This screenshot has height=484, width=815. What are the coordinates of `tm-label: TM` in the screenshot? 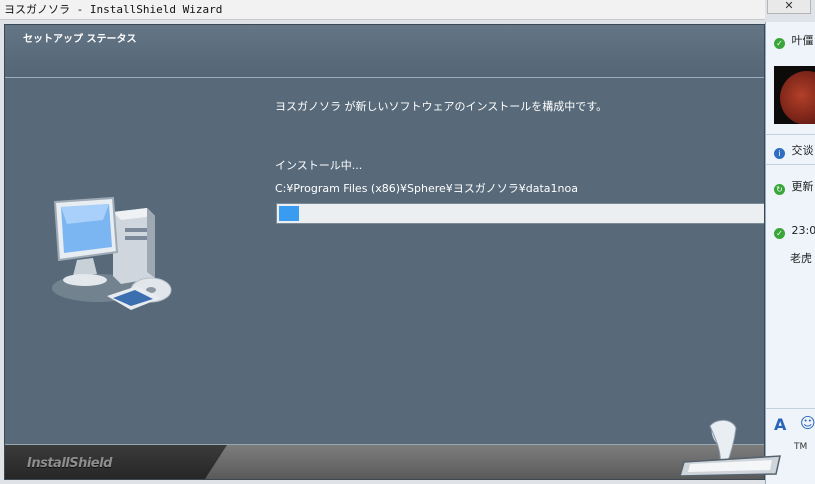 It's located at (801, 447).